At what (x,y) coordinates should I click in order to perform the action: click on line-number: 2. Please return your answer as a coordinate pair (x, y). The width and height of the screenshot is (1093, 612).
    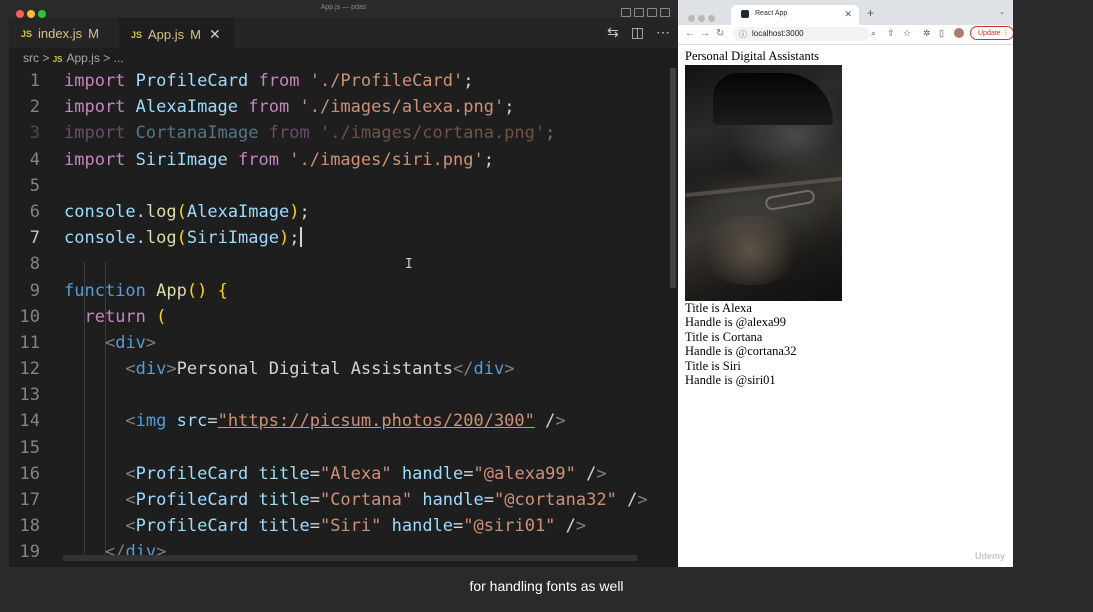
    Looking at the image, I should click on (34, 107).